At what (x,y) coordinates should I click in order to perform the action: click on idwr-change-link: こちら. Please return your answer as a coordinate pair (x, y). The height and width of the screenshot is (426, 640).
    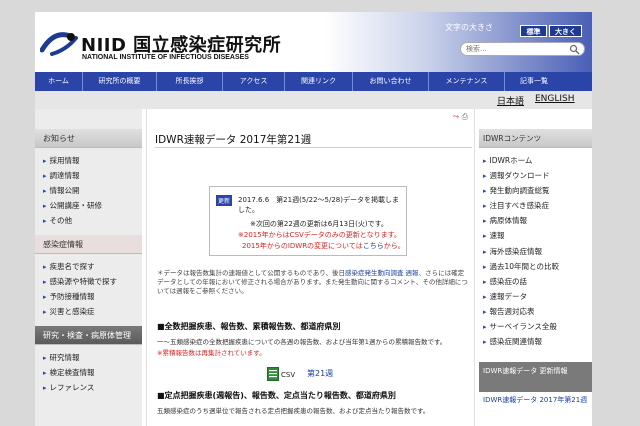
    Looking at the image, I should click on (373, 246).